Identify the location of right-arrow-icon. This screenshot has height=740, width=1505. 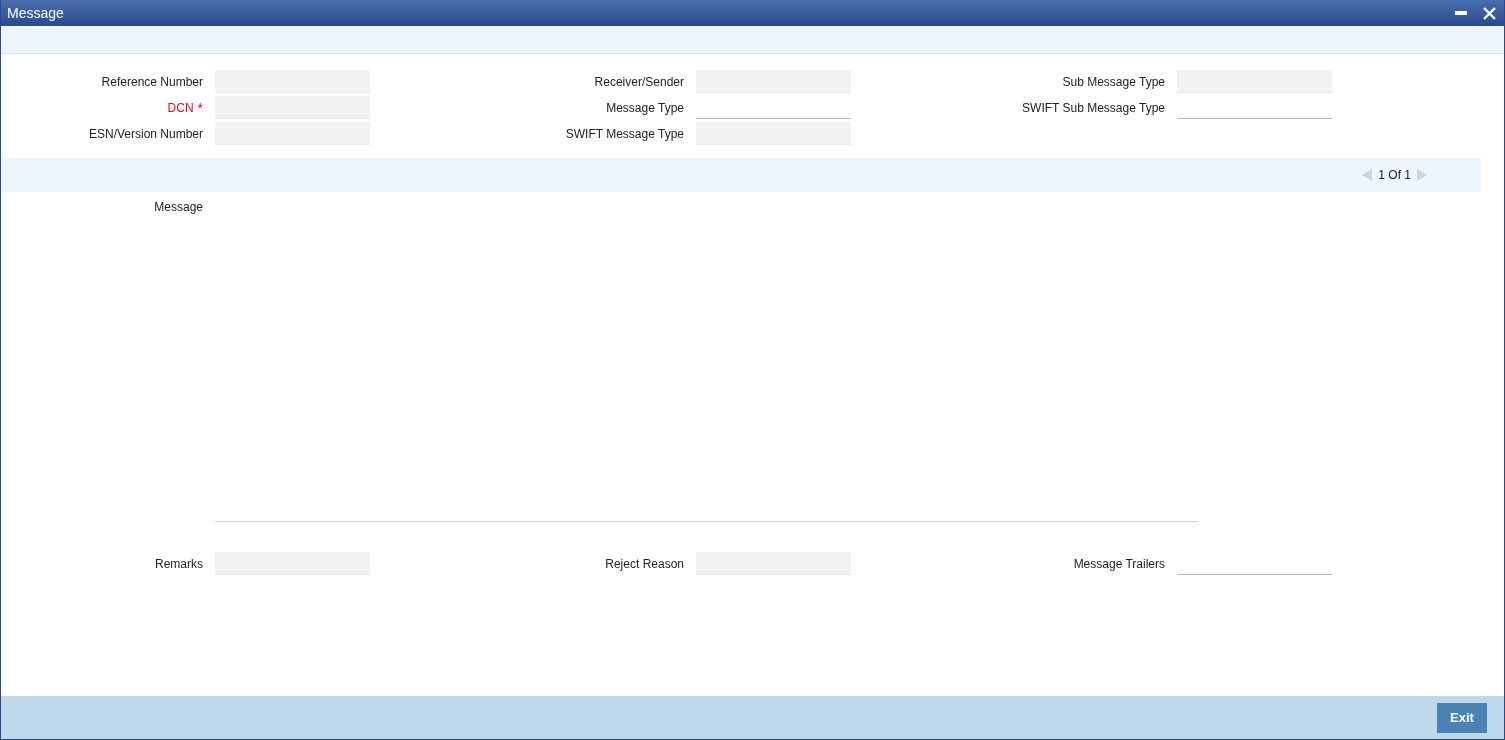
(1422, 175).